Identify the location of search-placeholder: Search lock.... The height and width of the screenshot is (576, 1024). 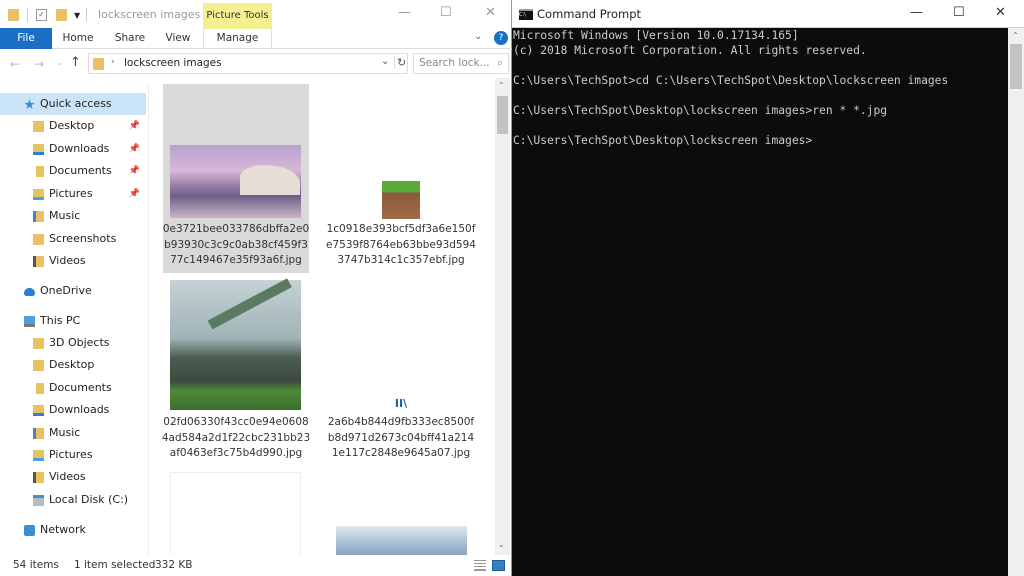
(454, 63).